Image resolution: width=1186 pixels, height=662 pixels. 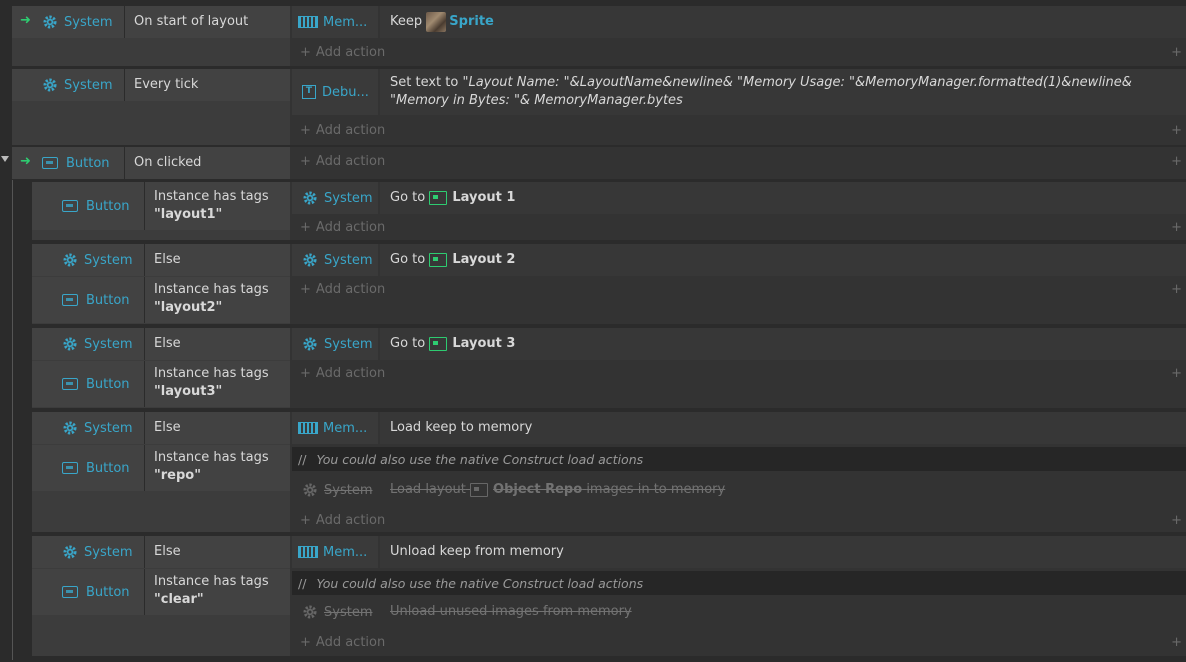 What do you see at coordinates (739, 612) in the screenshot?
I see `disabled-action-row: System Unload unused images from memory` at bounding box center [739, 612].